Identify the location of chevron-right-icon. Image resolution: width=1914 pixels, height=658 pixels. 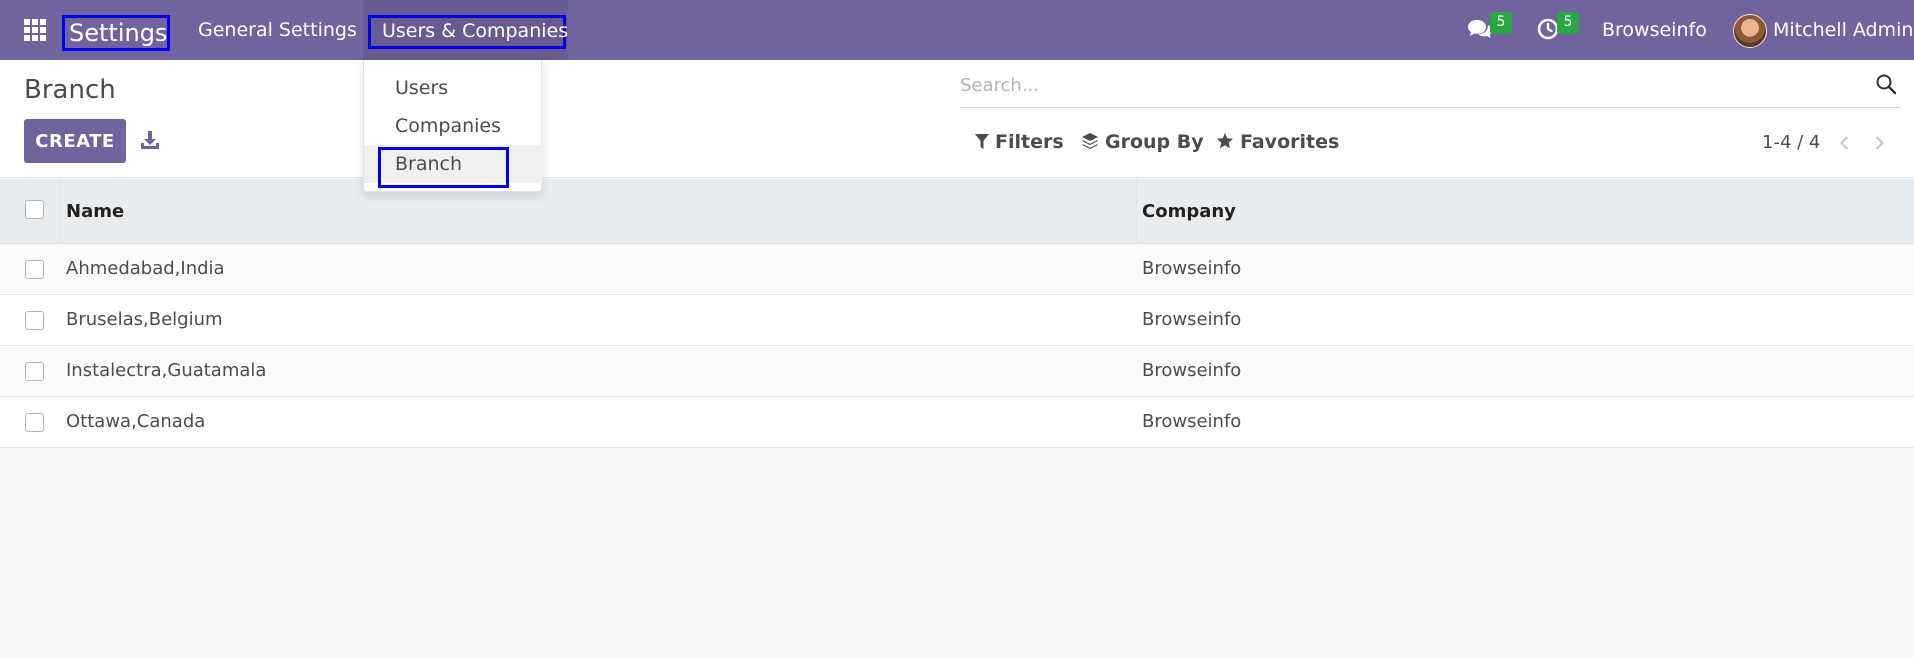
(1879, 143).